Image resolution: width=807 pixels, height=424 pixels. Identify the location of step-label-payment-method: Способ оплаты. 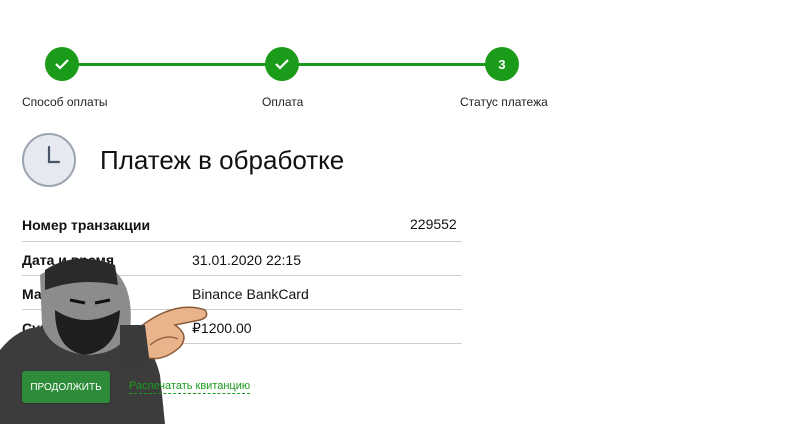
(65, 102).